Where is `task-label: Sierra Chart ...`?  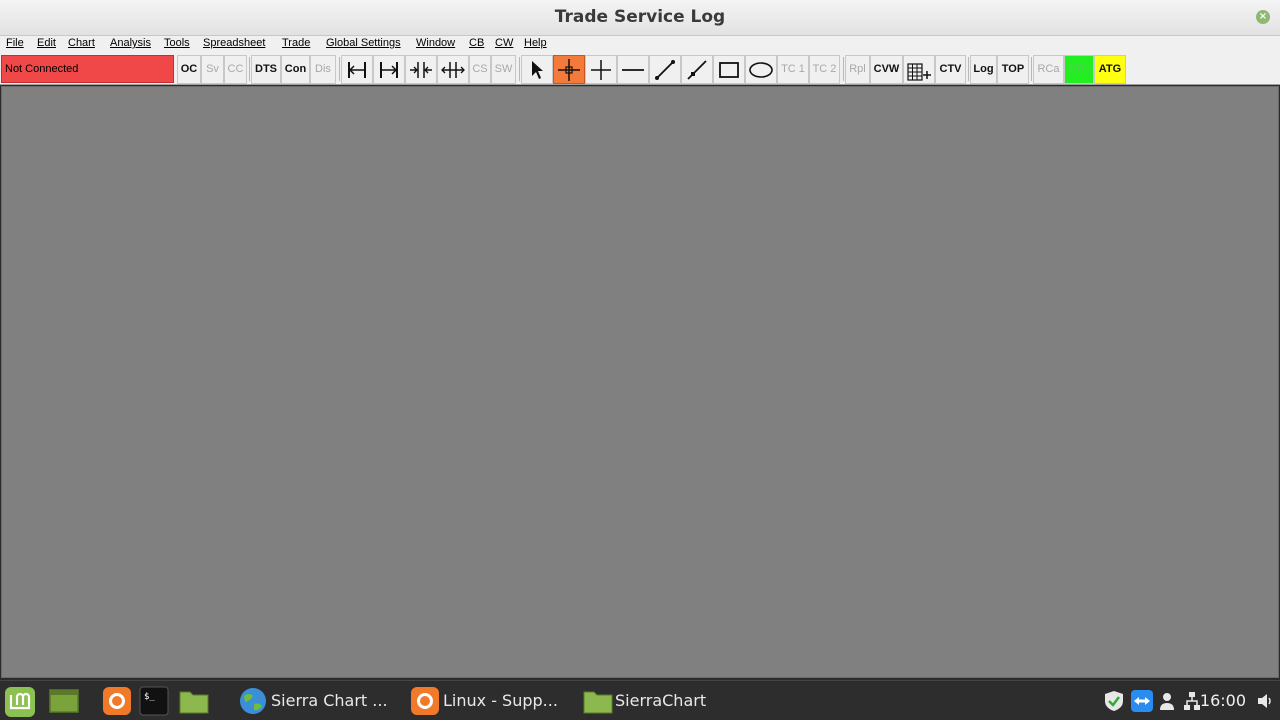
task-label: Sierra Chart ... is located at coordinates (329, 700).